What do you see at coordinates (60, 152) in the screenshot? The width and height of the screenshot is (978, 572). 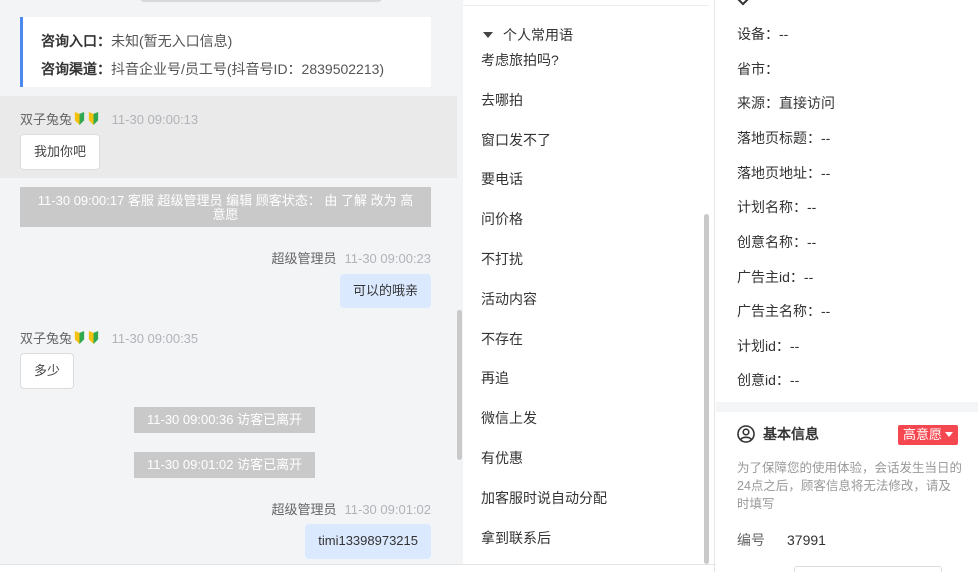 I see `visitor-message-bubble: 我加你吧` at bounding box center [60, 152].